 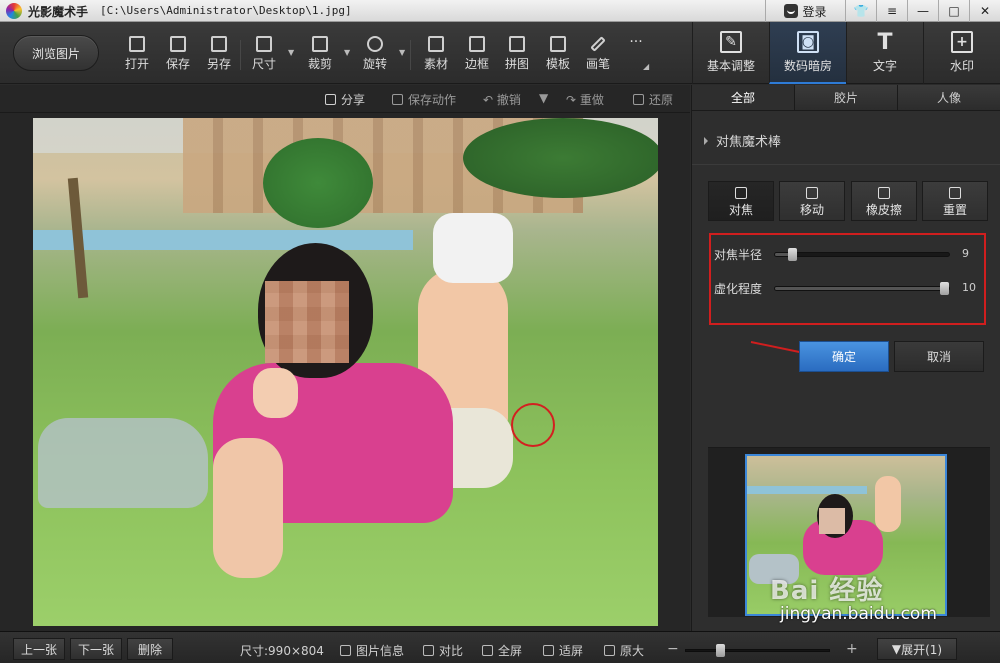 What do you see at coordinates (219, 44) in the screenshot?
I see `save-as-icon` at bounding box center [219, 44].